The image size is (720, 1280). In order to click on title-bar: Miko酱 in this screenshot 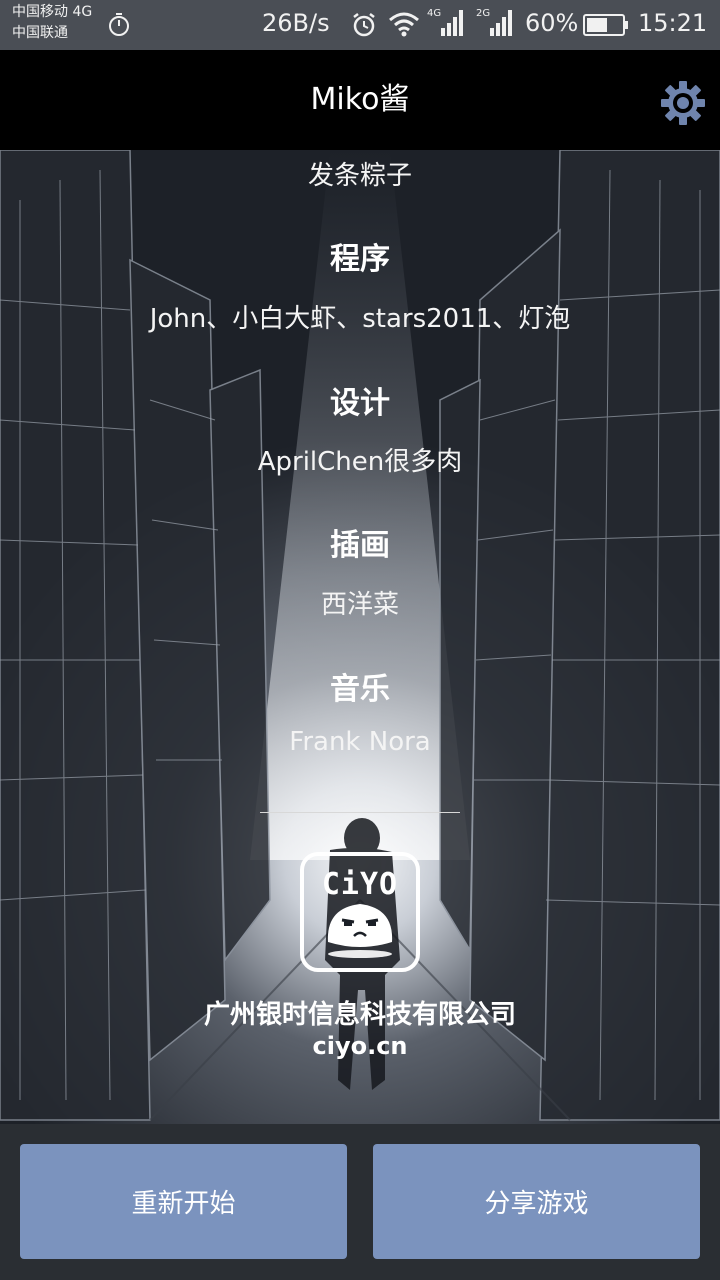, I will do `click(360, 100)`.